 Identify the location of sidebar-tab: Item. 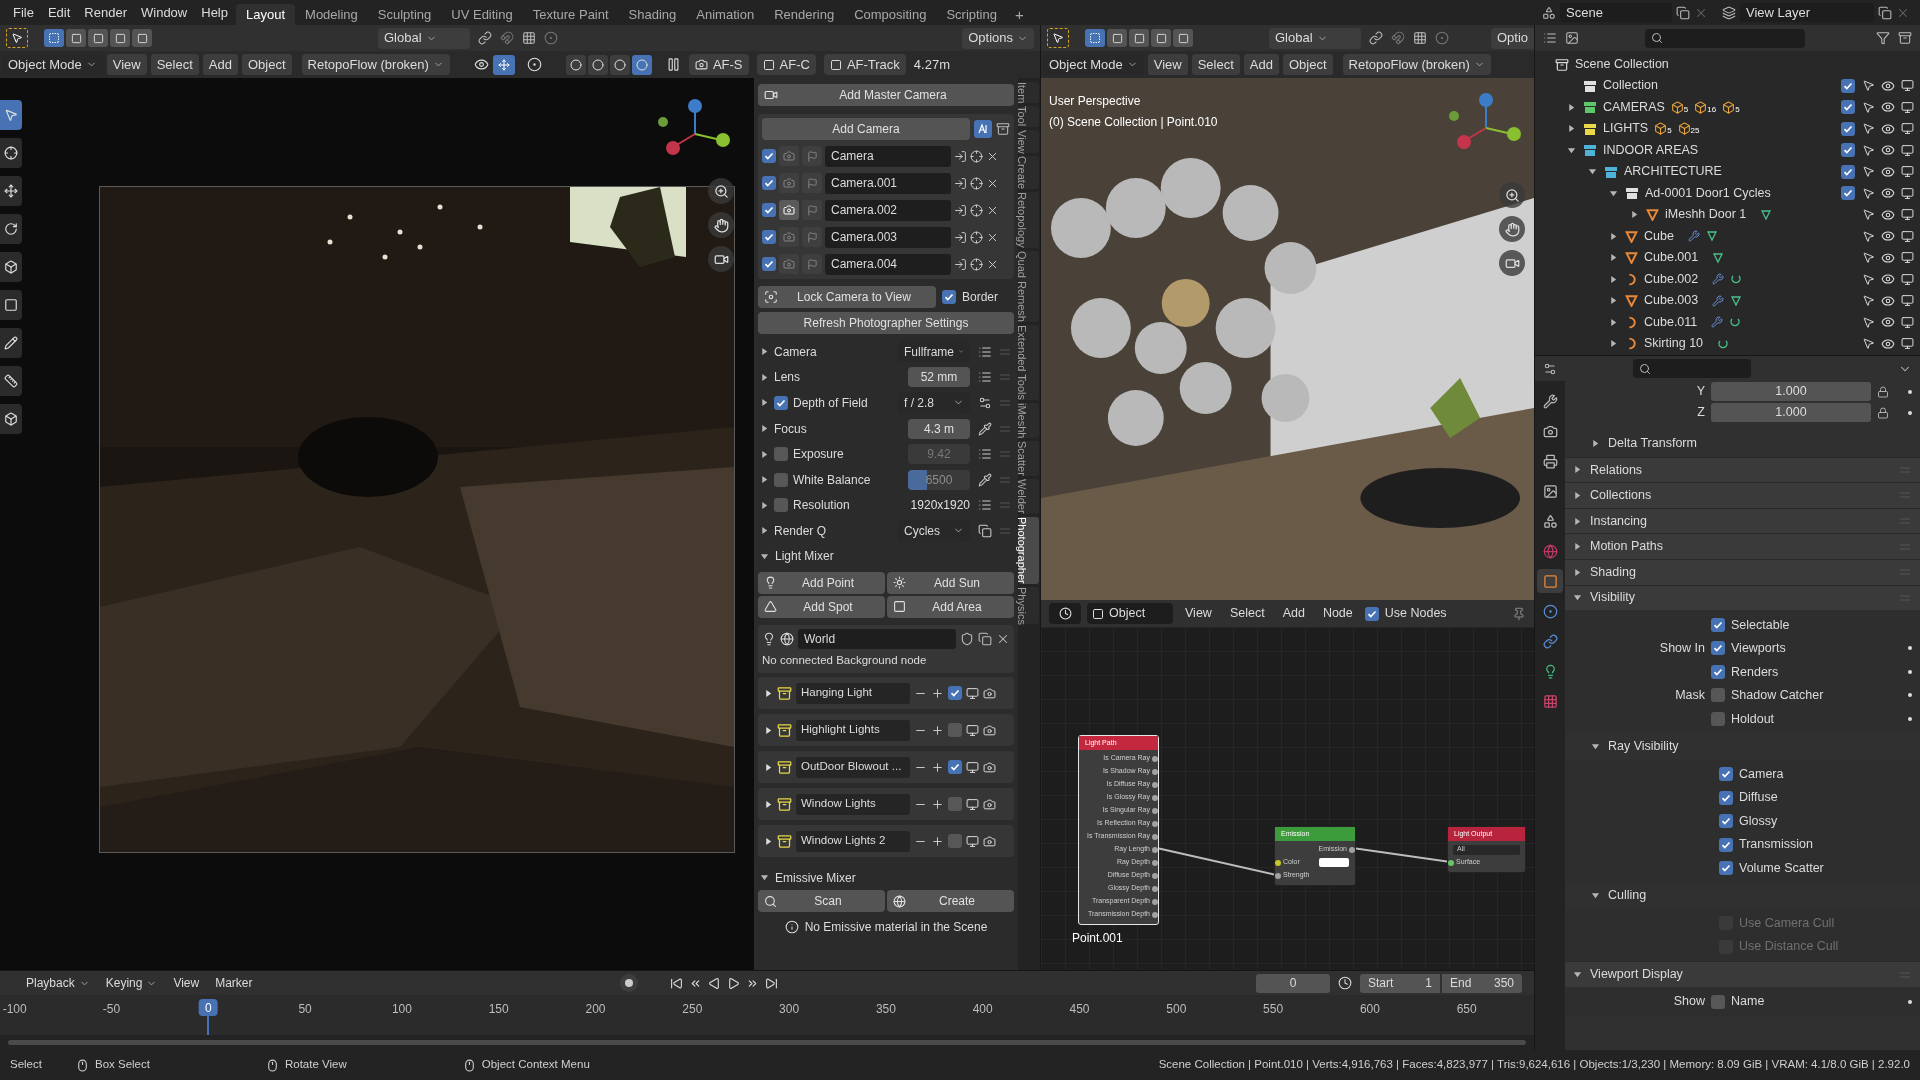
(1029, 93).